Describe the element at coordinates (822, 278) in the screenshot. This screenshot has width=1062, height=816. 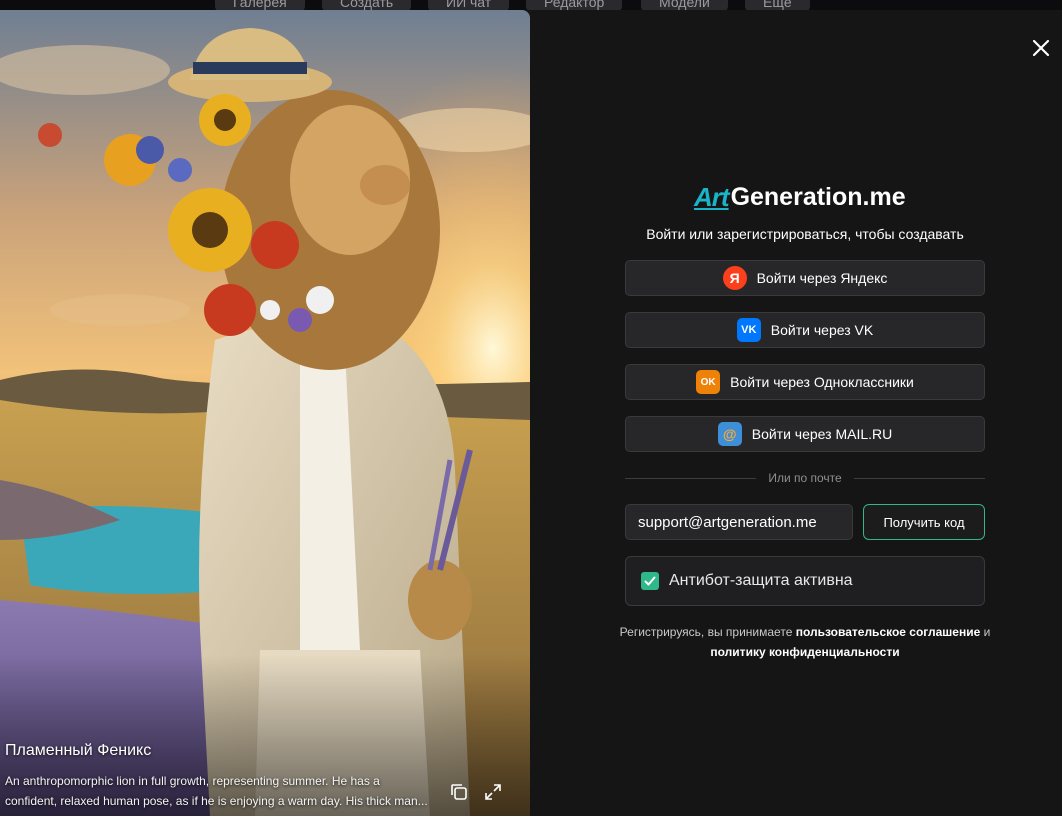
I see `login-yandex-label: Войти через Яндекс` at that location.